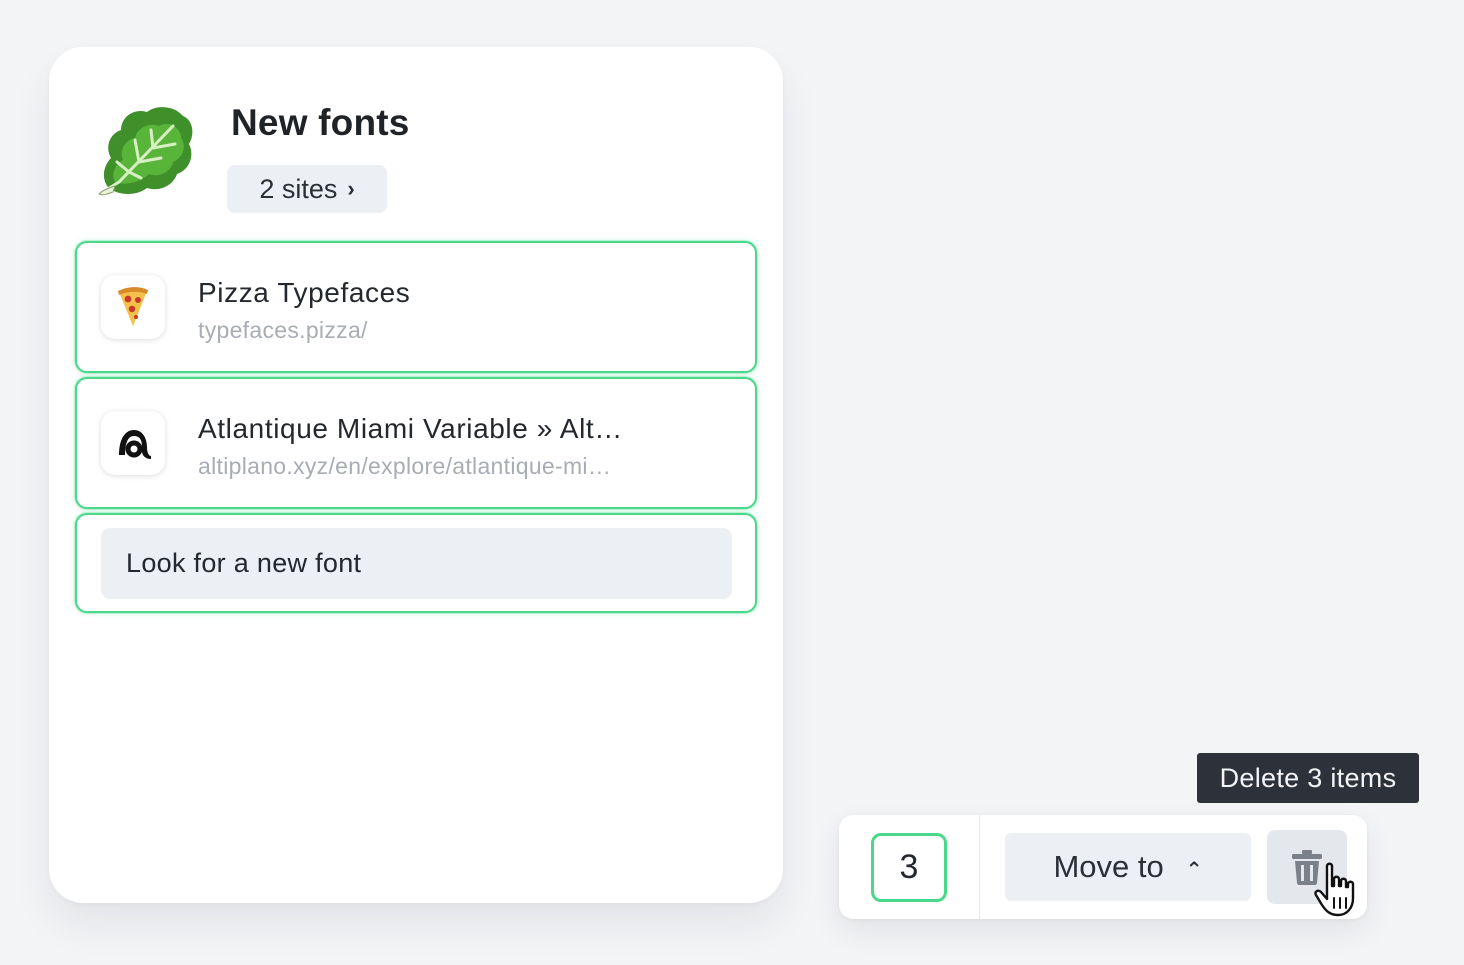 This screenshot has width=1464, height=965. I want to click on pizza-slice-icon, so click(133, 306).